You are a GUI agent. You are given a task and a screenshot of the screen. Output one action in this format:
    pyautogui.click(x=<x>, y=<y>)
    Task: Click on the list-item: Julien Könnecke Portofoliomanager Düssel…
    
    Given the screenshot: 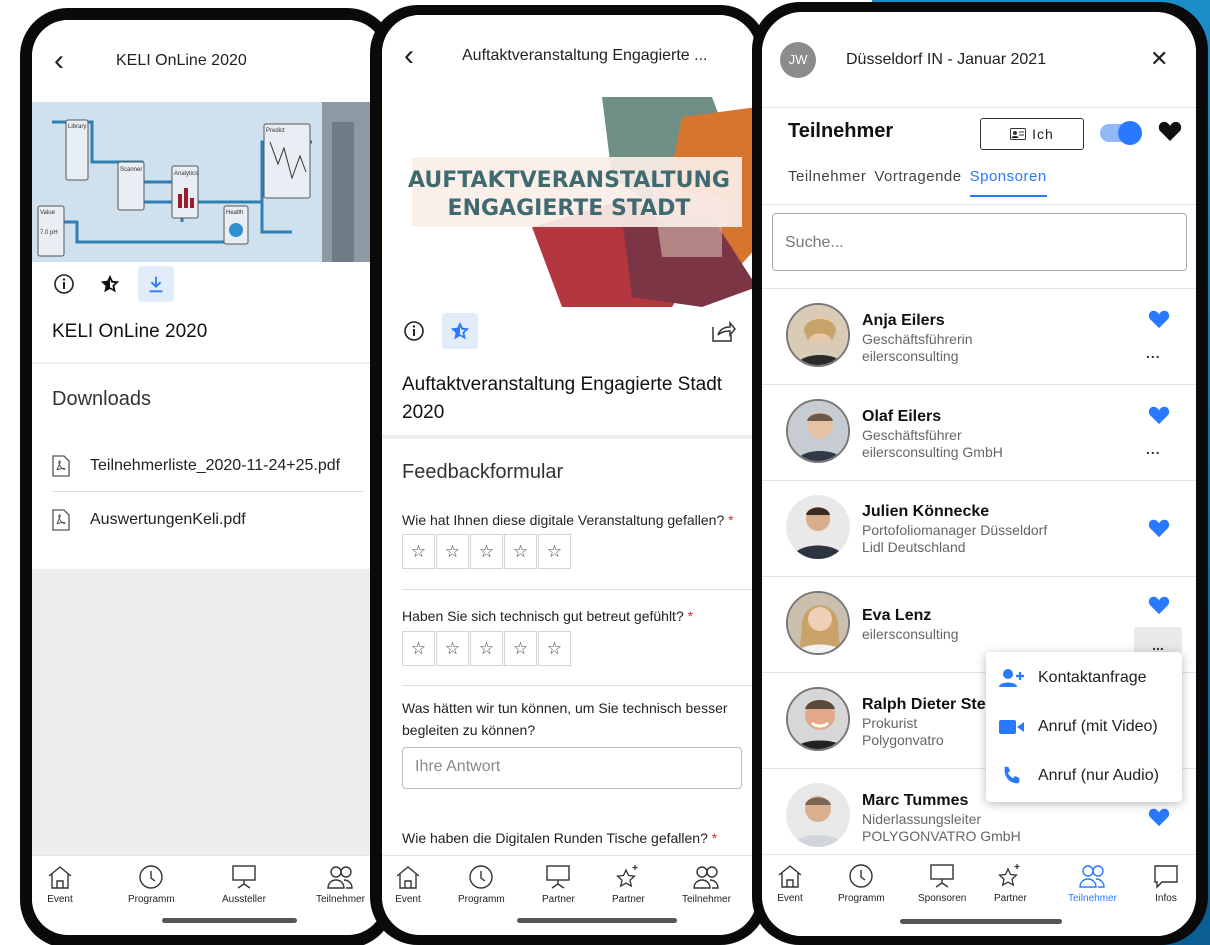 What is the action you would take?
    pyautogui.click(x=979, y=529)
    